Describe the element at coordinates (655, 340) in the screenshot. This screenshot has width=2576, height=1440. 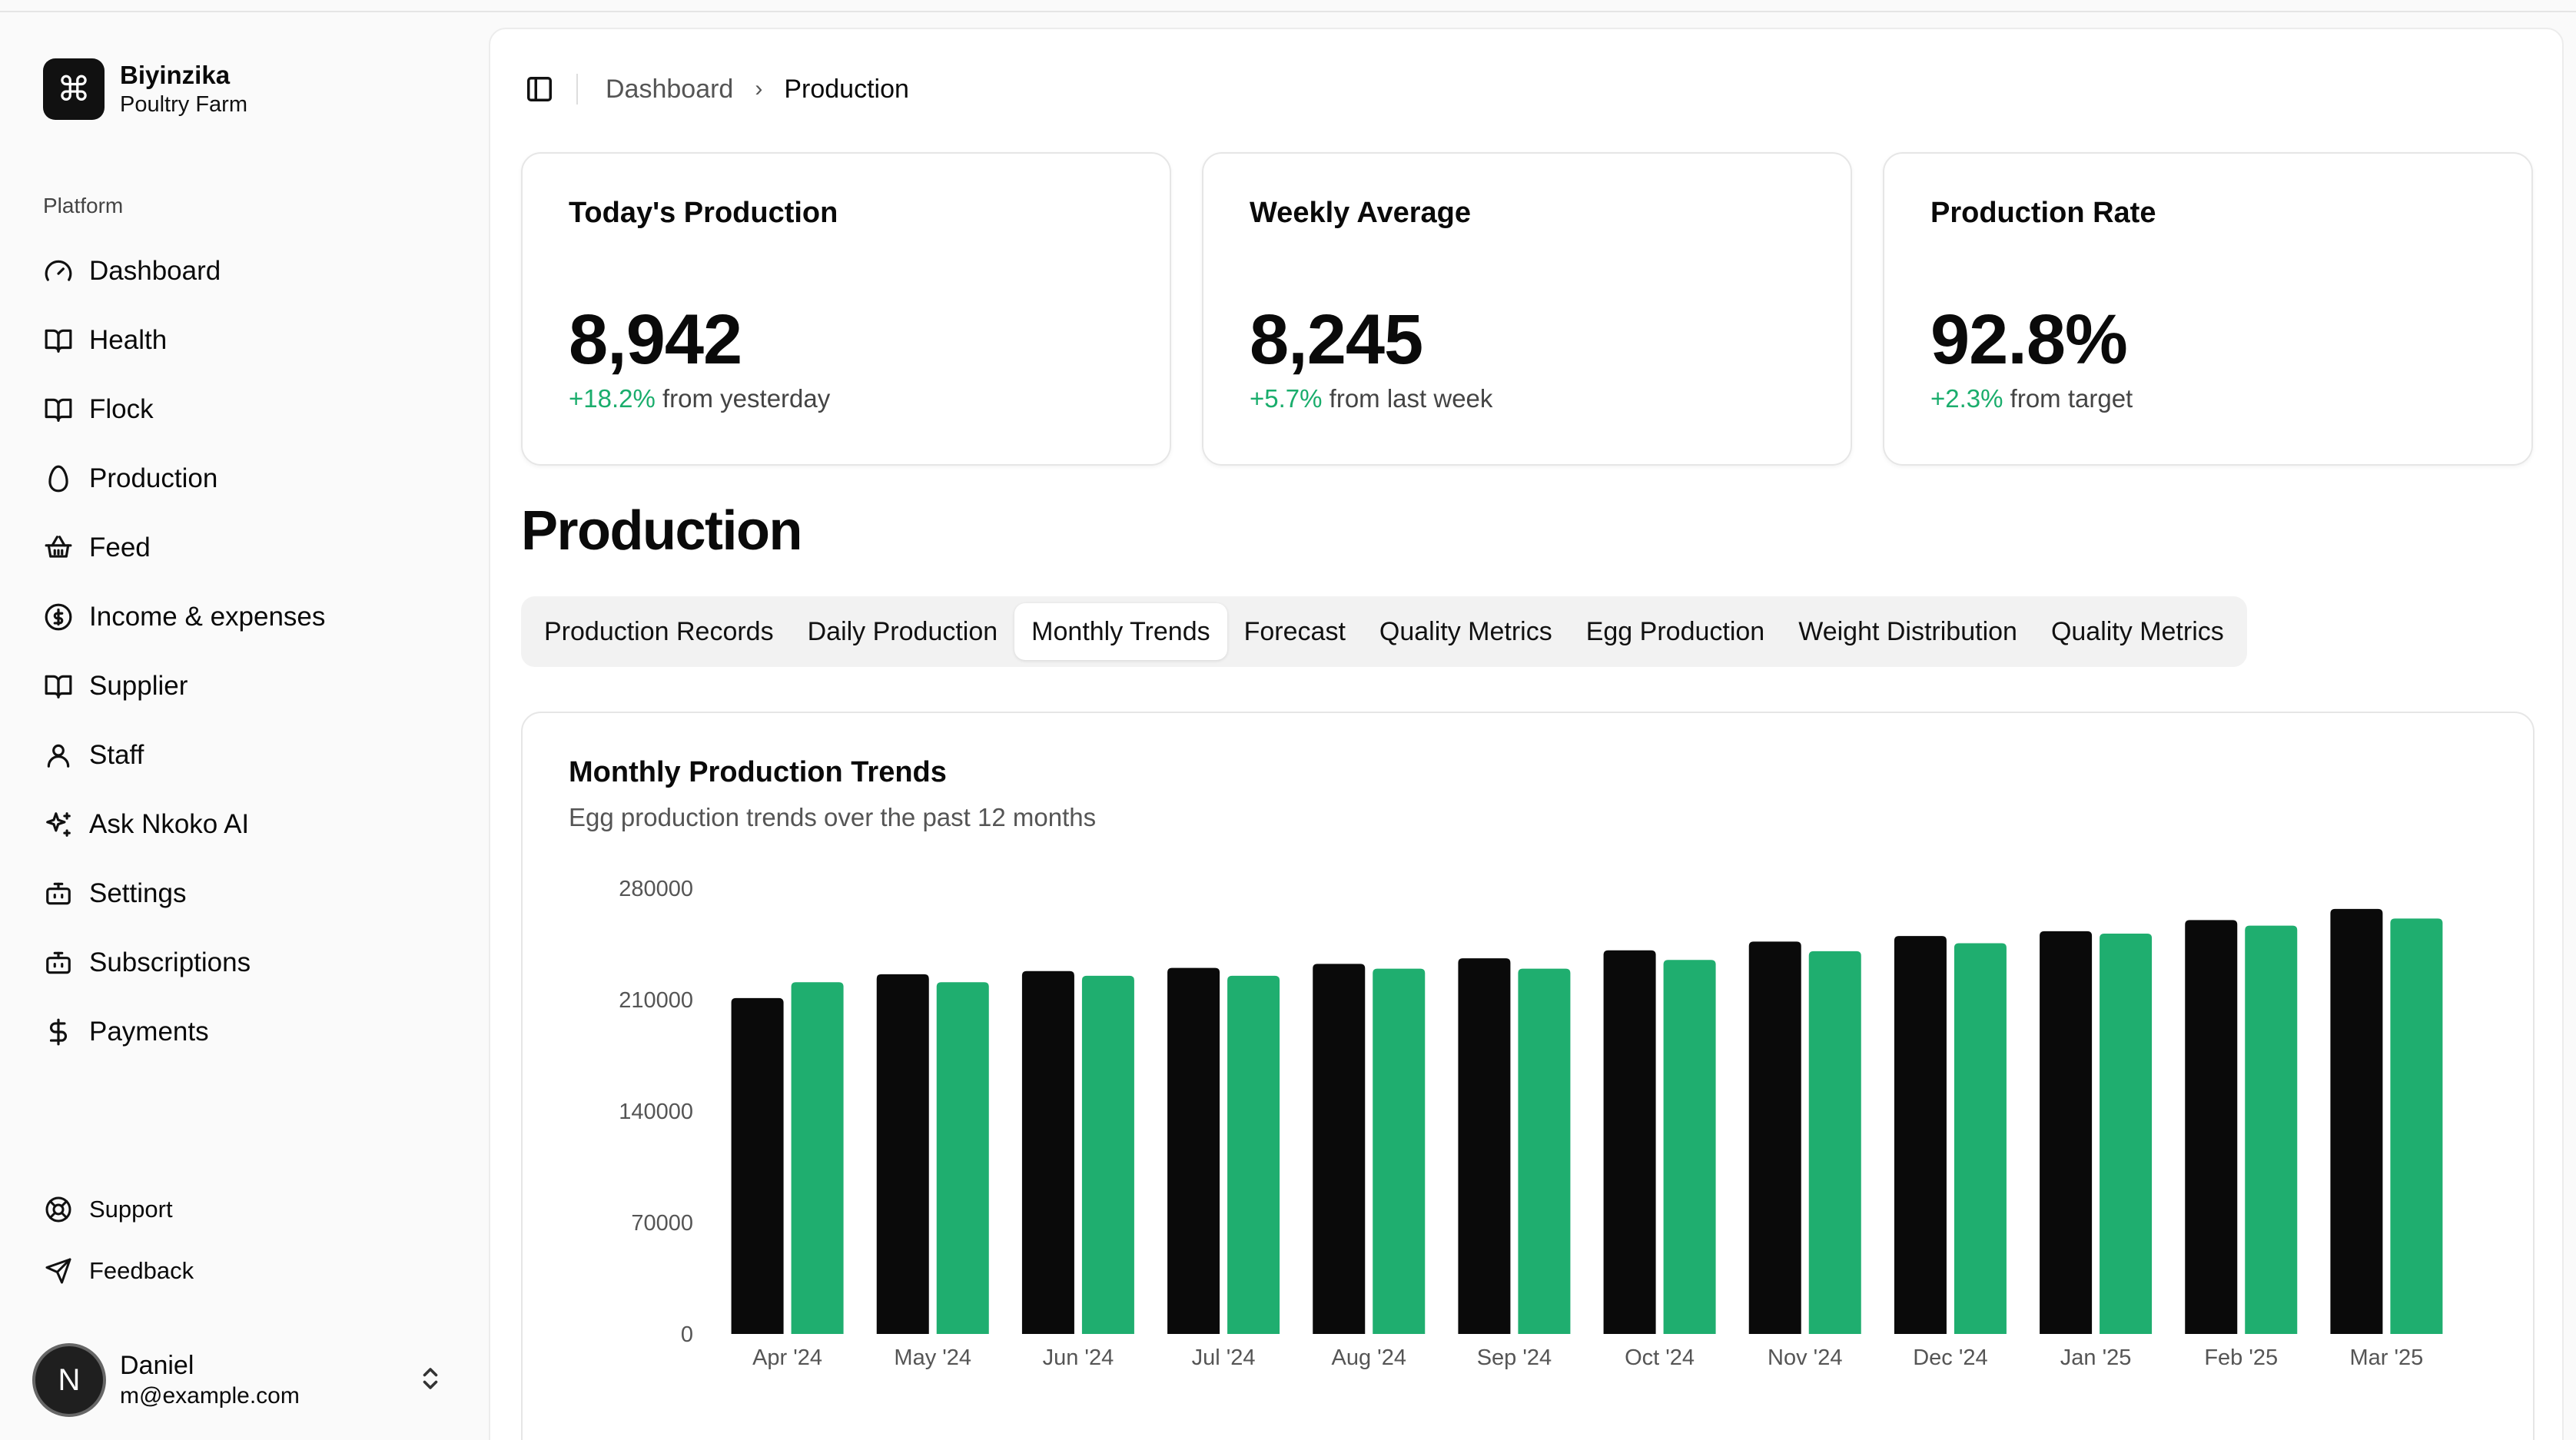
I see `stat-value: 8,942` at that location.